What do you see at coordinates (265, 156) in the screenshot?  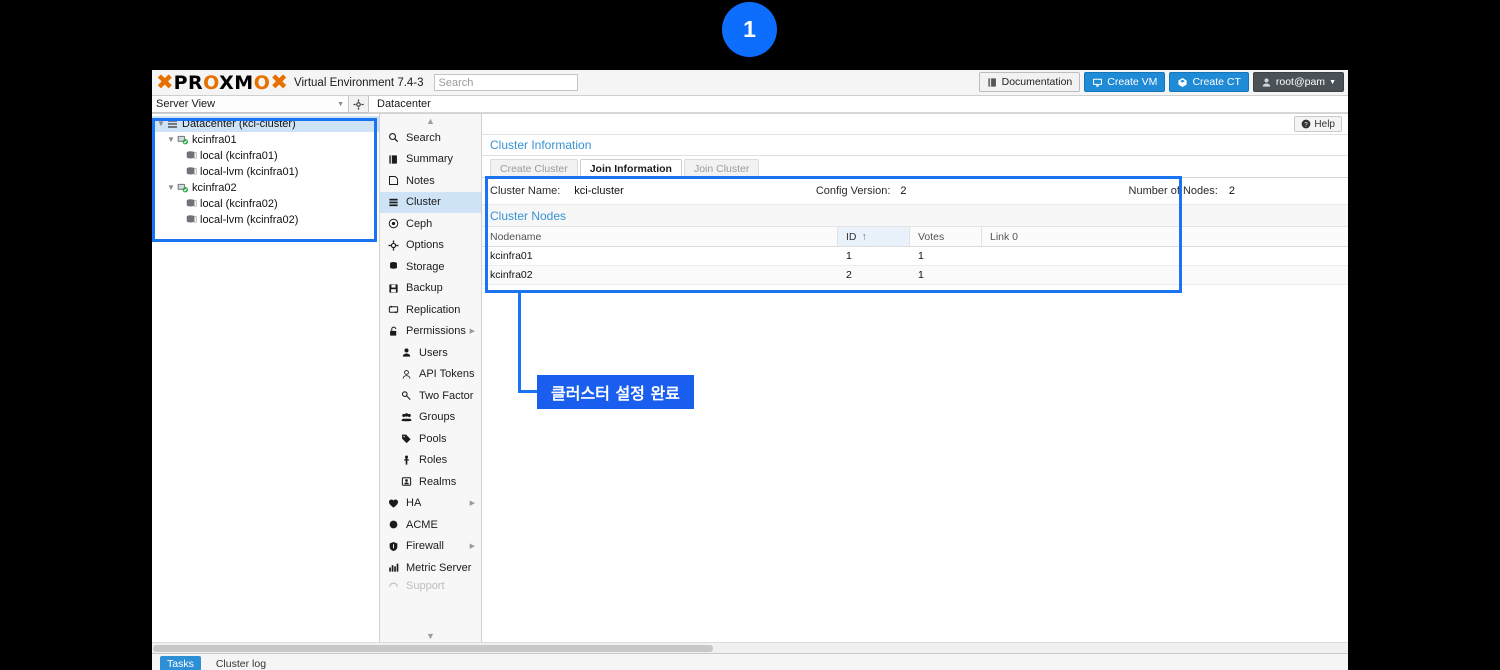 I see `tree-item-local-kcinfra01: local (kcinfra01)` at bounding box center [265, 156].